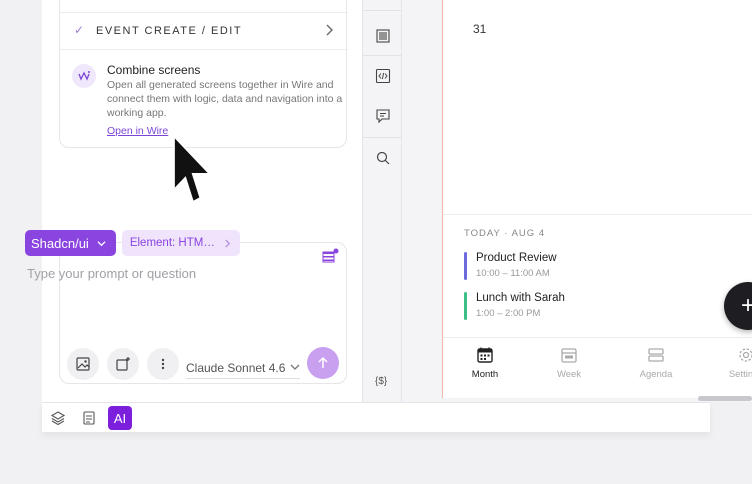 The height and width of the screenshot is (484, 752). I want to click on combine-title: Combine screens, so click(154, 70).